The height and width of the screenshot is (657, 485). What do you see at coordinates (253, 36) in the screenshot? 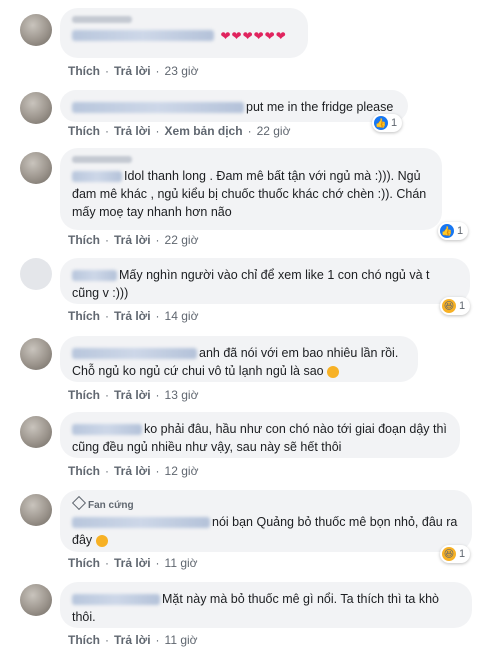
I see `comment-text: ❤❤❤❤❤❤` at bounding box center [253, 36].